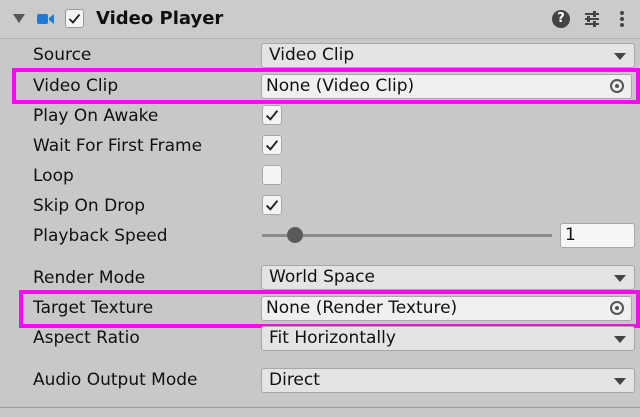 Image resolution: width=640 pixels, height=417 pixels. What do you see at coordinates (446, 86) in the screenshot?
I see `video-clip-field: None (Video Clip)` at bounding box center [446, 86].